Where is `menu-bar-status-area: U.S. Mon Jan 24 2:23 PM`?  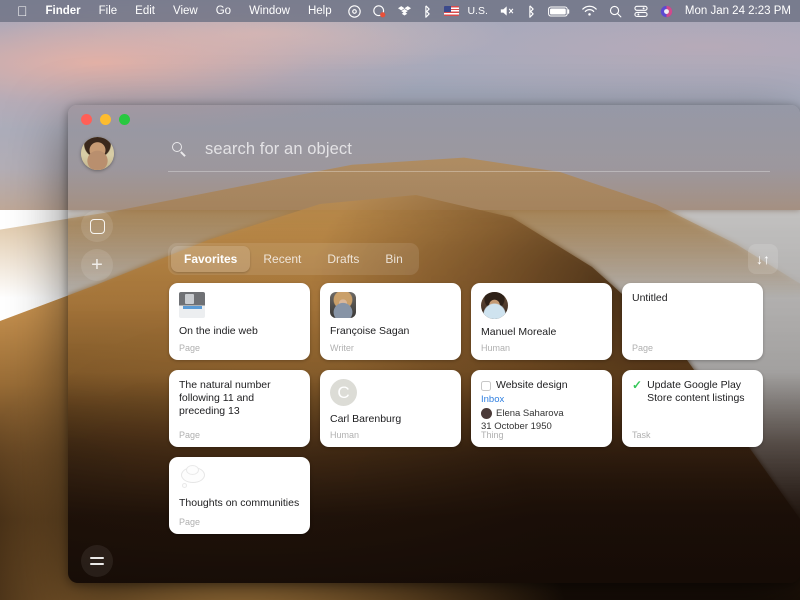
menu-bar-status-area: U.S. Mon Jan 24 2:23 PM is located at coordinates (571, 11).